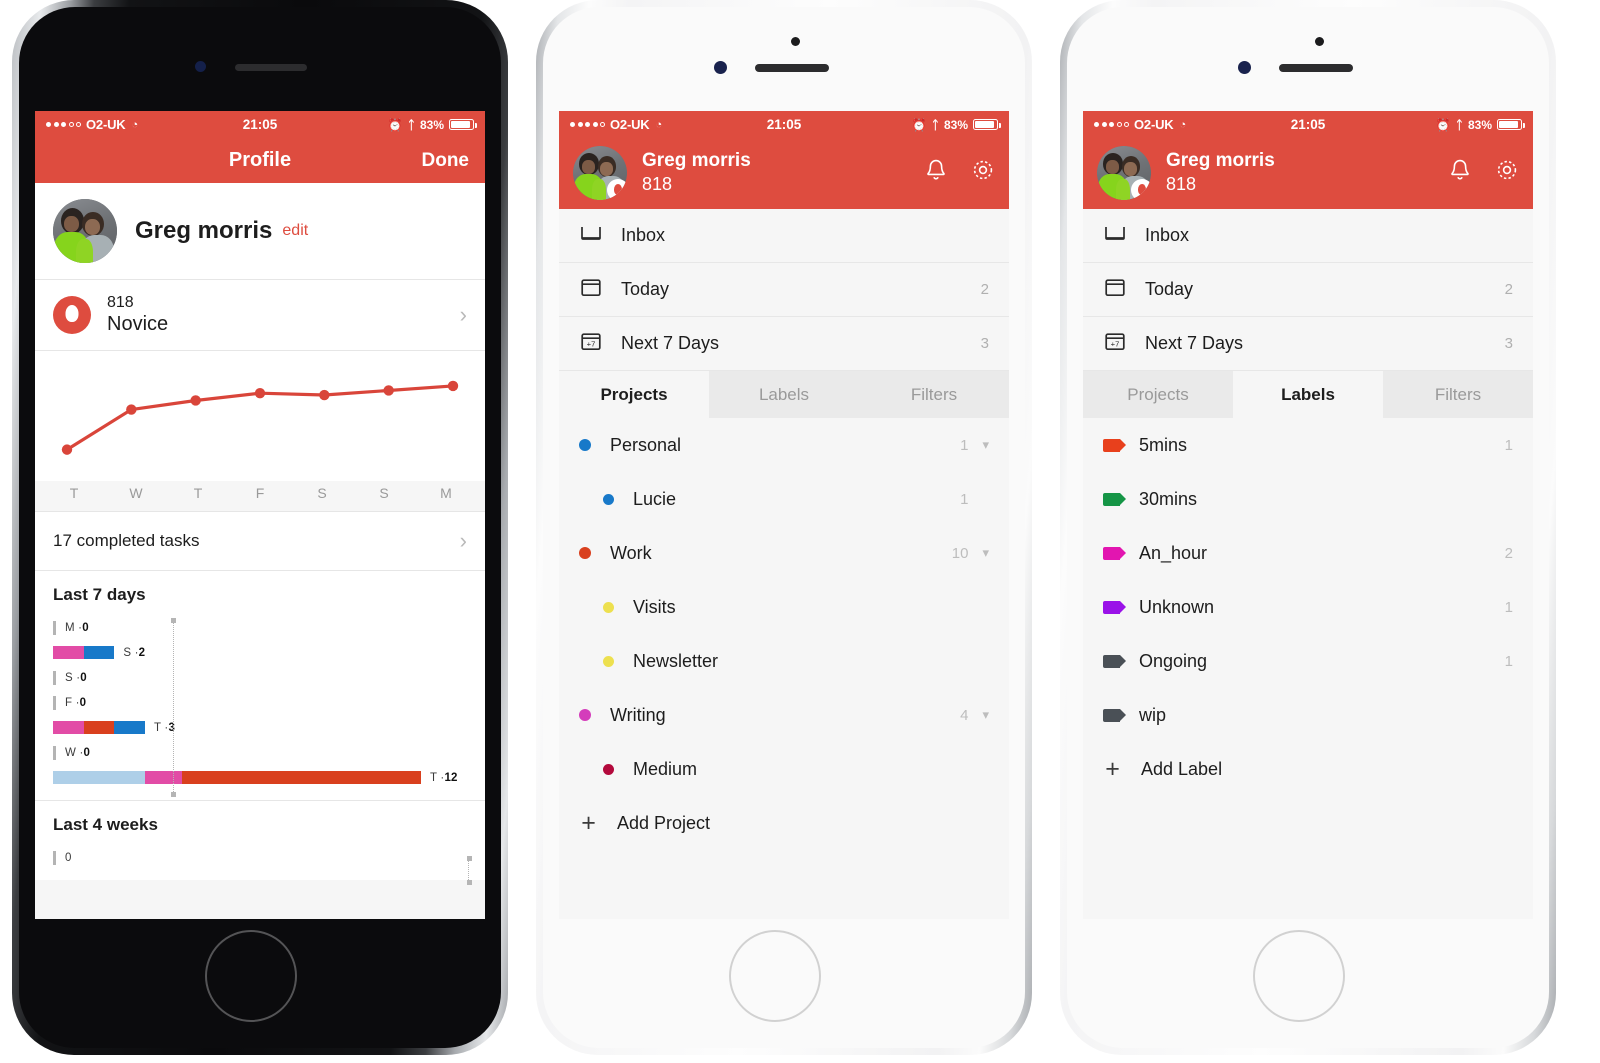 The width and height of the screenshot is (1600, 1063). I want to click on tab-bar: Projects Labels Filters, so click(1308, 394).